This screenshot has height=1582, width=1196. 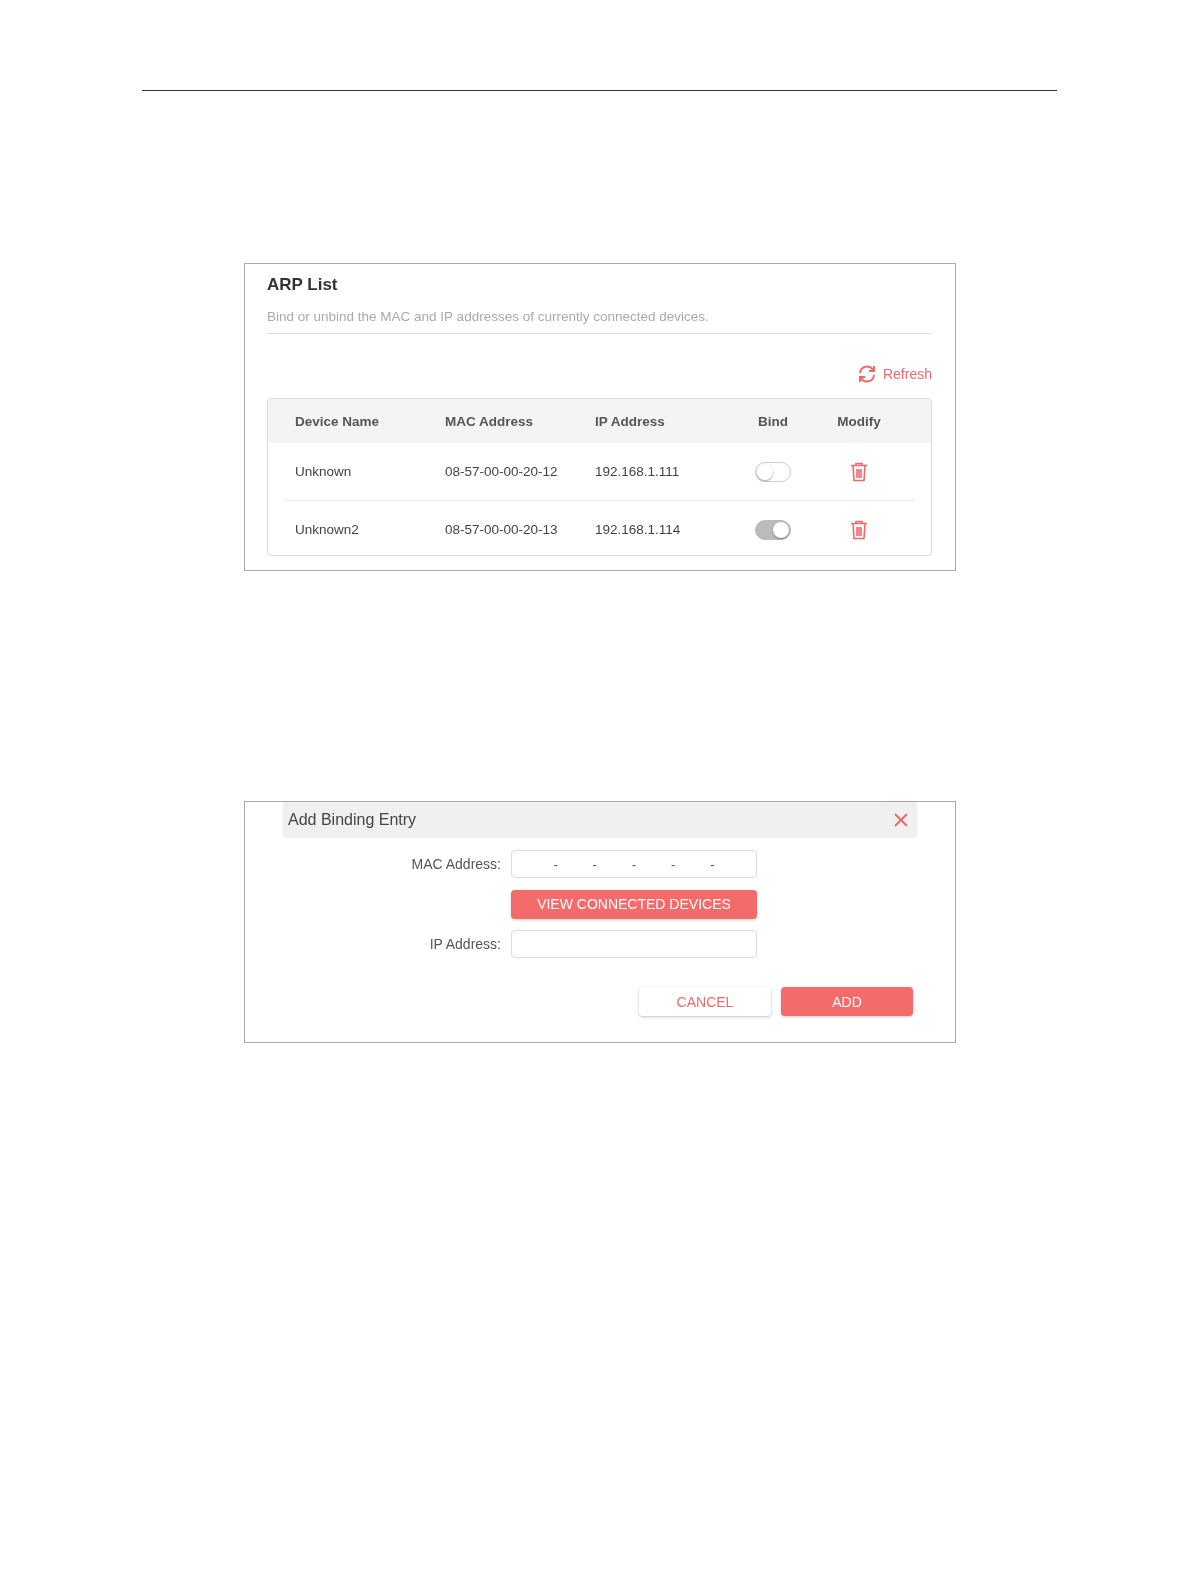 What do you see at coordinates (502, 529) in the screenshot?
I see `table-cell-text: 08-57-00-00-20-13` at bounding box center [502, 529].